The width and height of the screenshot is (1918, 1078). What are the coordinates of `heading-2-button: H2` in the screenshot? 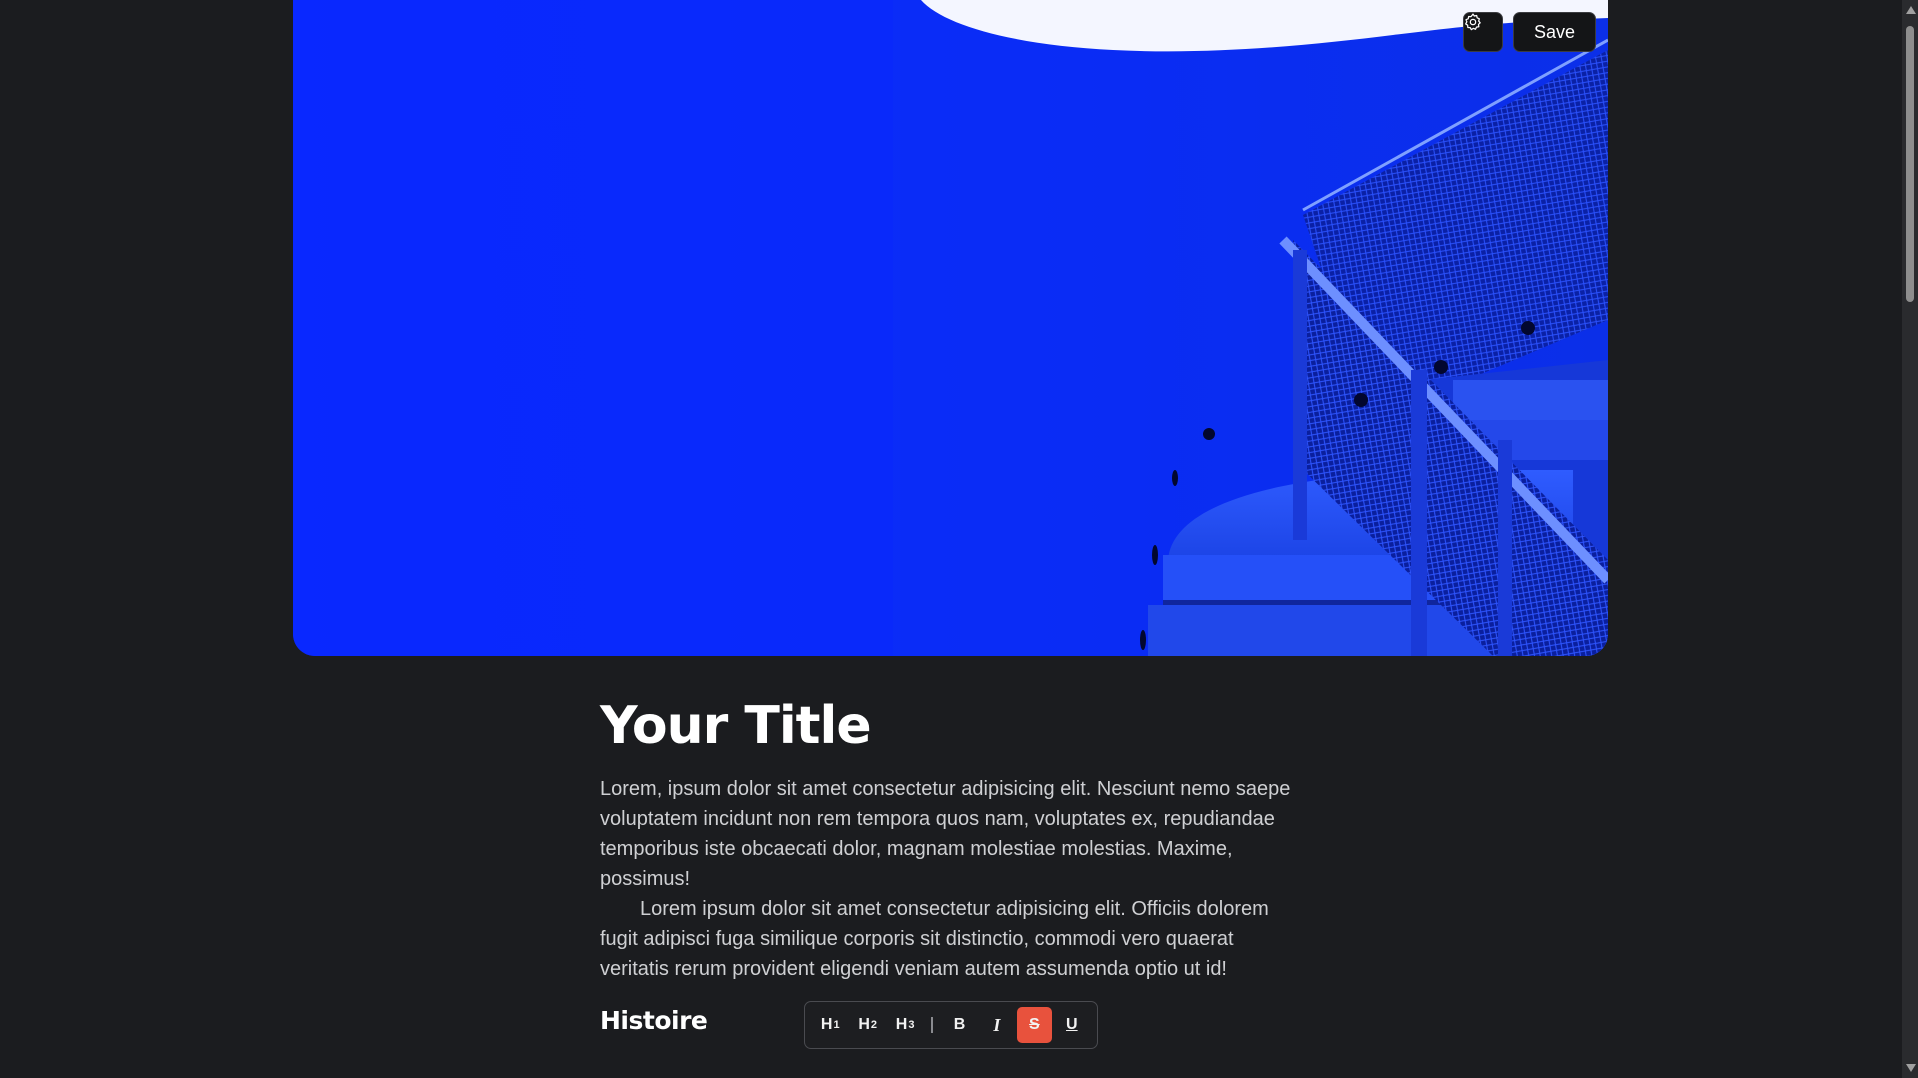 It's located at (867, 1025).